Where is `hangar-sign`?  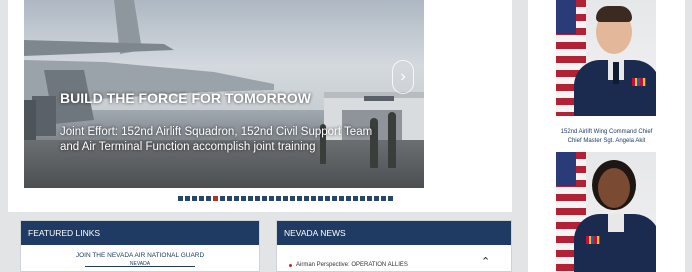
hangar-sign is located at coordinates (379, 98).